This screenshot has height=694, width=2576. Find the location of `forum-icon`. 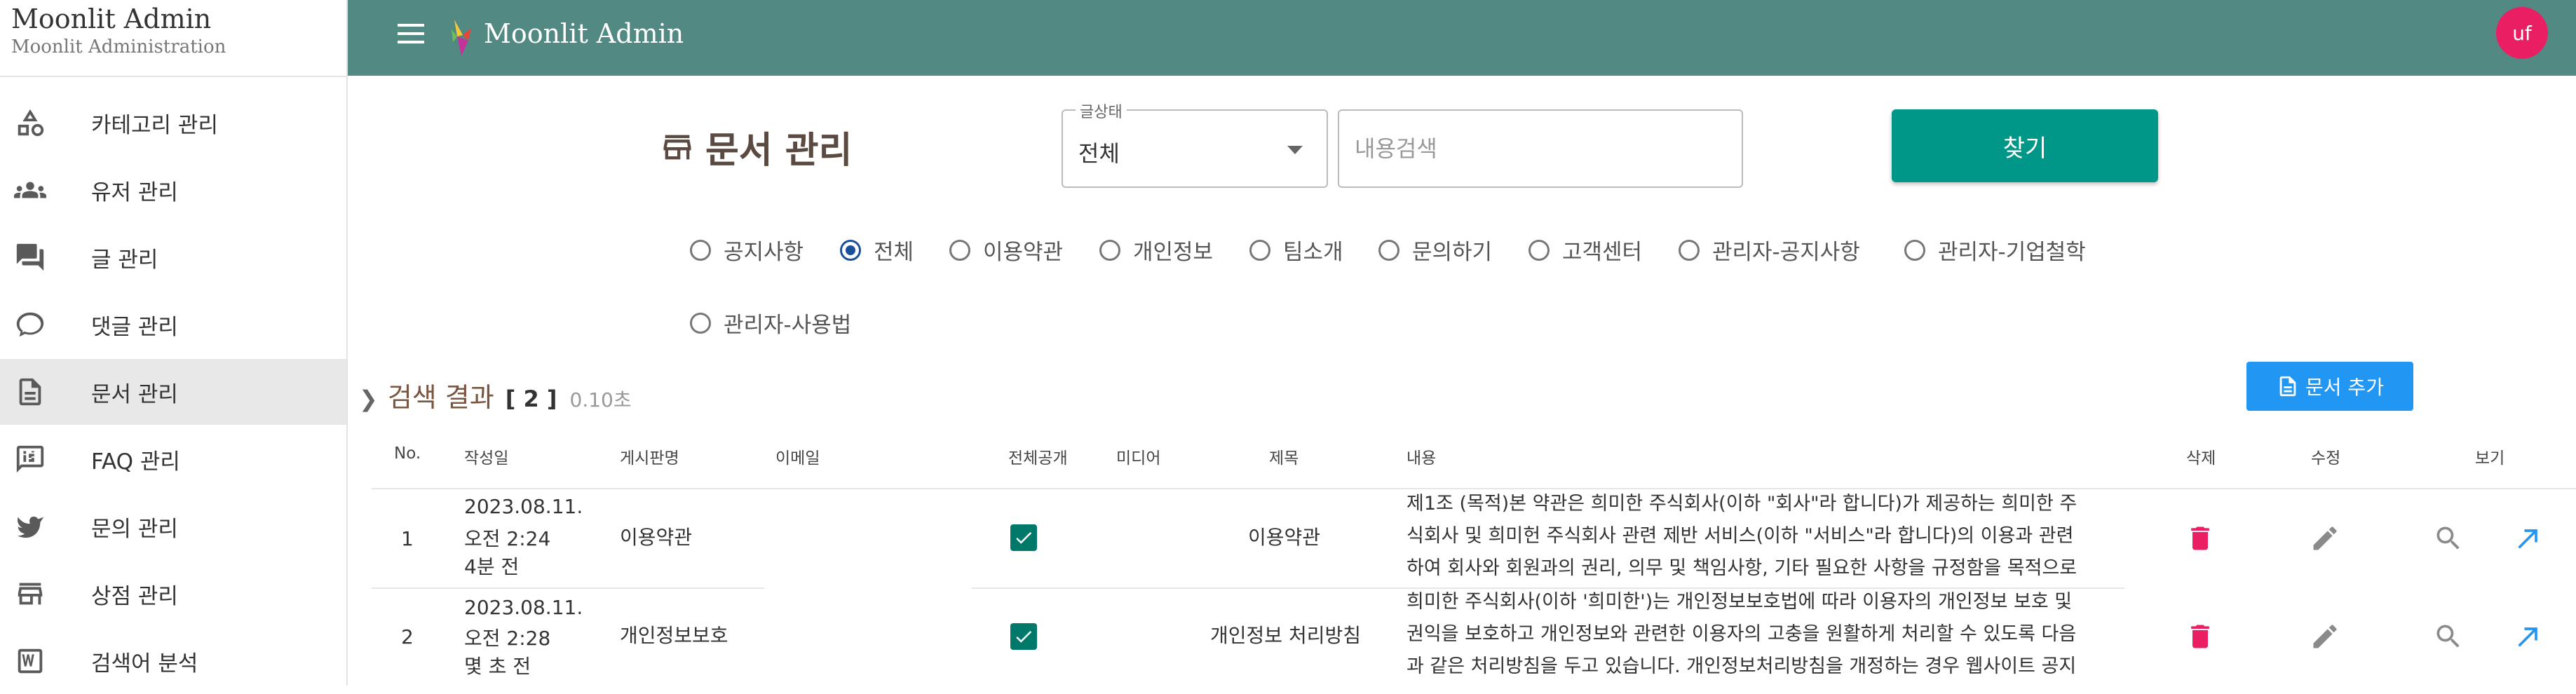

forum-icon is located at coordinates (30, 257).